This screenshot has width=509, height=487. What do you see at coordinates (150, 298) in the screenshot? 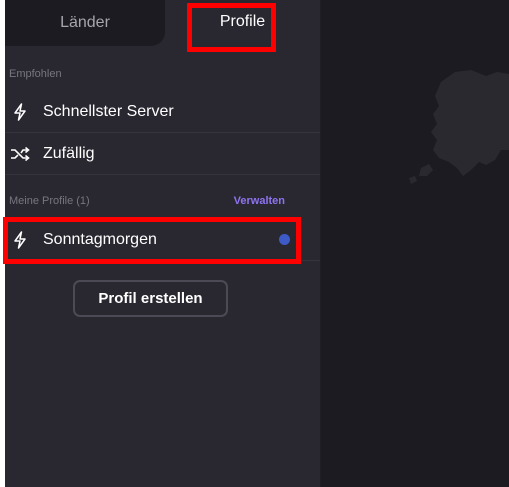
I see `create-profile-button: Profil erstellen` at bounding box center [150, 298].